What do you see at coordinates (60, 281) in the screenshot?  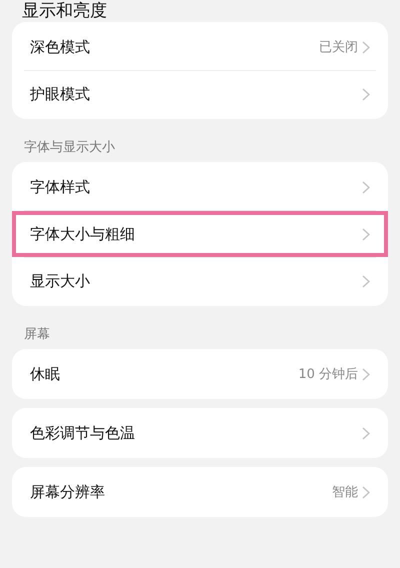 I see `setting-label: 显示大小` at bounding box center [60, 281].